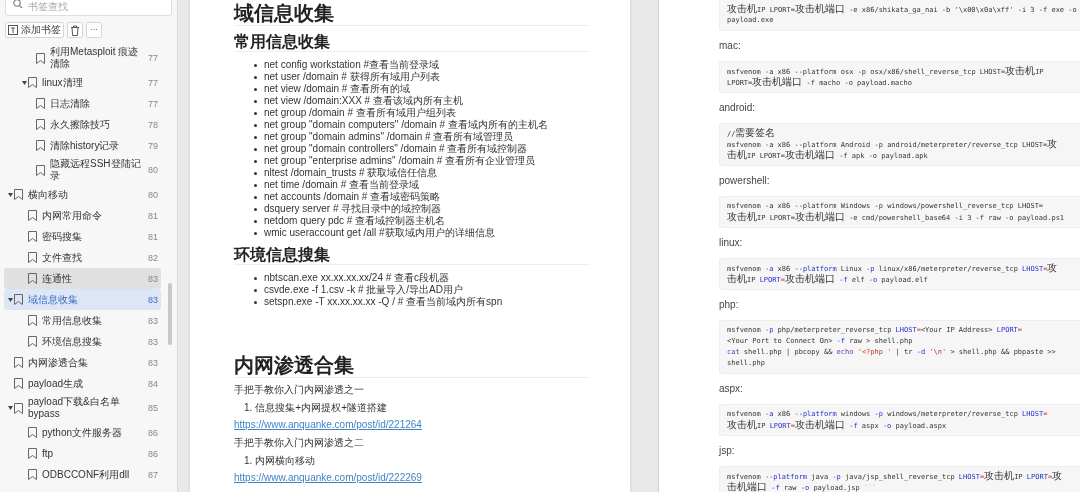 The width and height of the screenshot is (1080, 492). Describe the element at coordinates (82, 408) in the screenshot. I see `bookmark-item: payload下载&白名单bypass 85` at that location.